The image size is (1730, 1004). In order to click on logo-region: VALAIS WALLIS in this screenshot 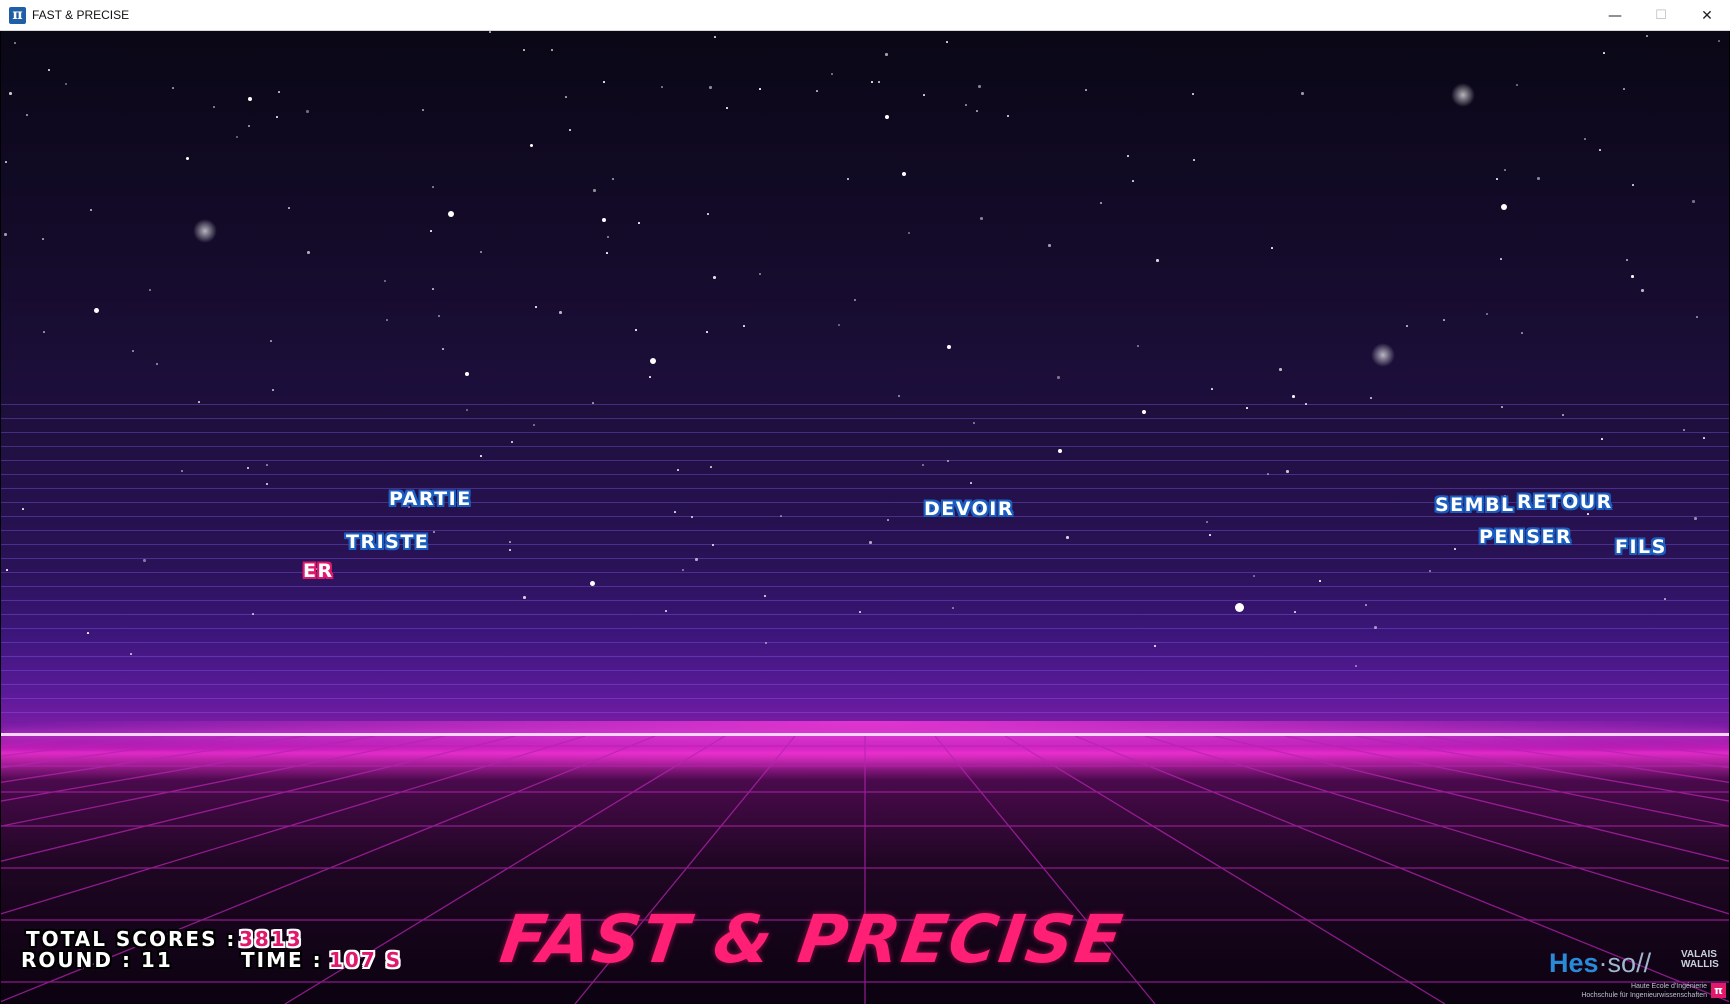, I will do `click(1700, 959)`.